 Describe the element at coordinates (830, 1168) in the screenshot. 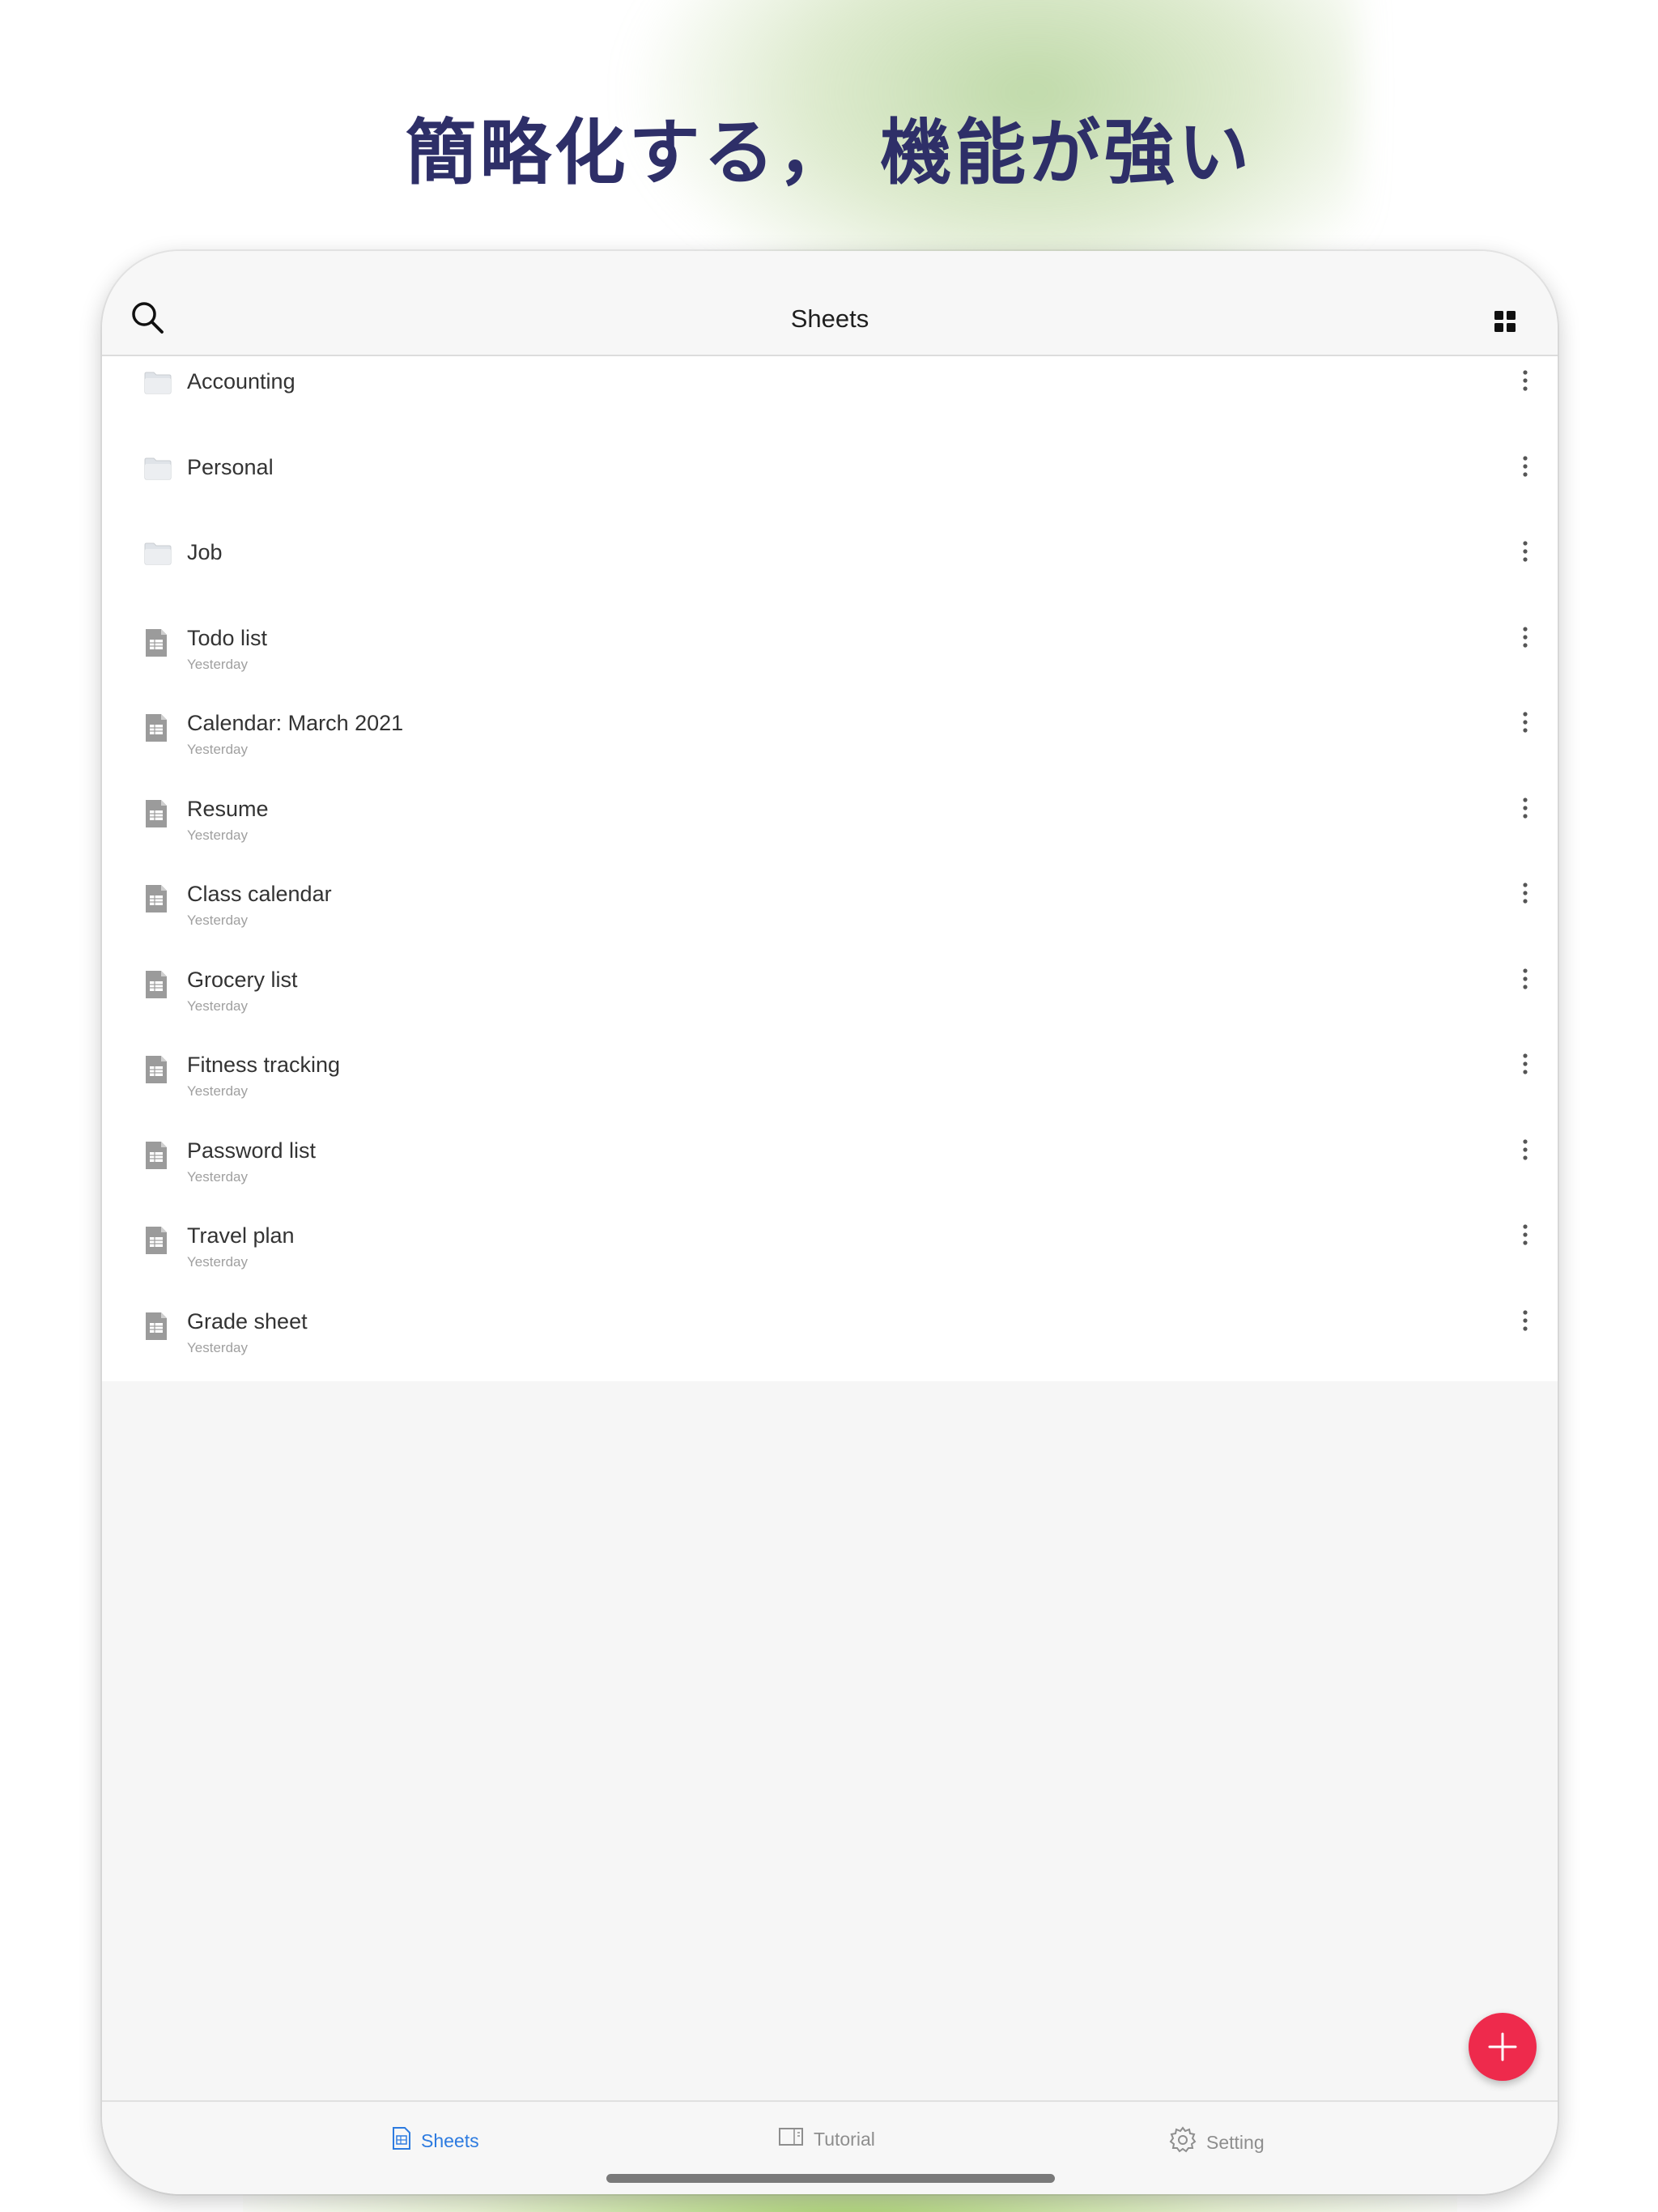

I see `file-row: Password list Yesterday` at that location.